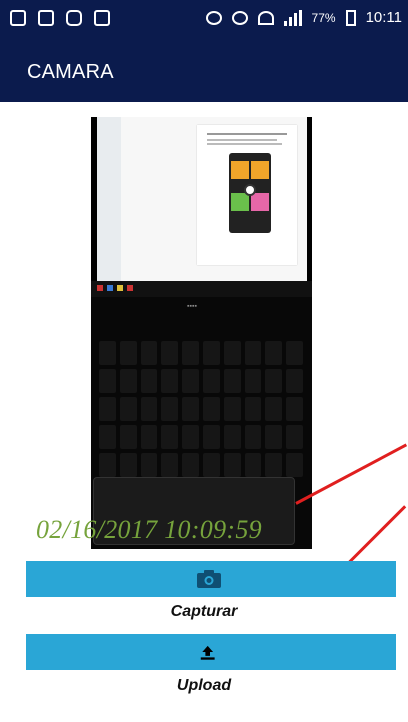  Describe the element at coordinates (204, 19) in the screenshot. I see `status-bar: 77% 10:11` at that location.